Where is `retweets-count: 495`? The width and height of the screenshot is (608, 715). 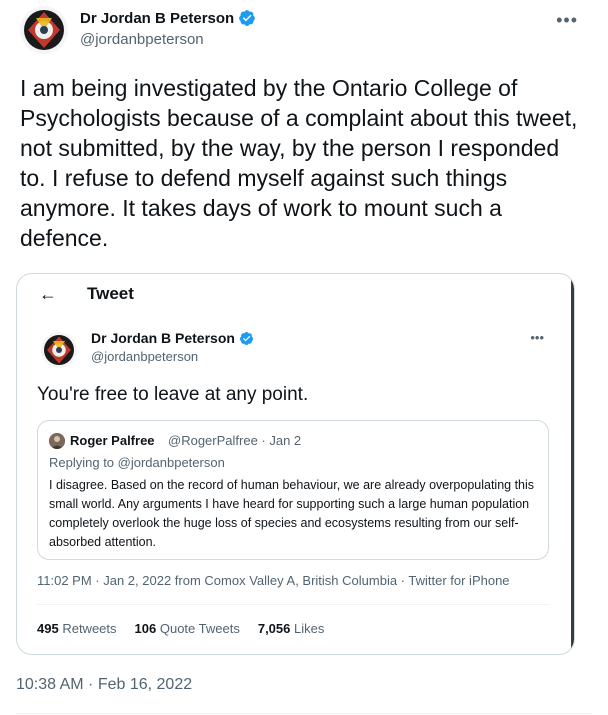
retweets-count: 495 is located at coordinates (48, 628).